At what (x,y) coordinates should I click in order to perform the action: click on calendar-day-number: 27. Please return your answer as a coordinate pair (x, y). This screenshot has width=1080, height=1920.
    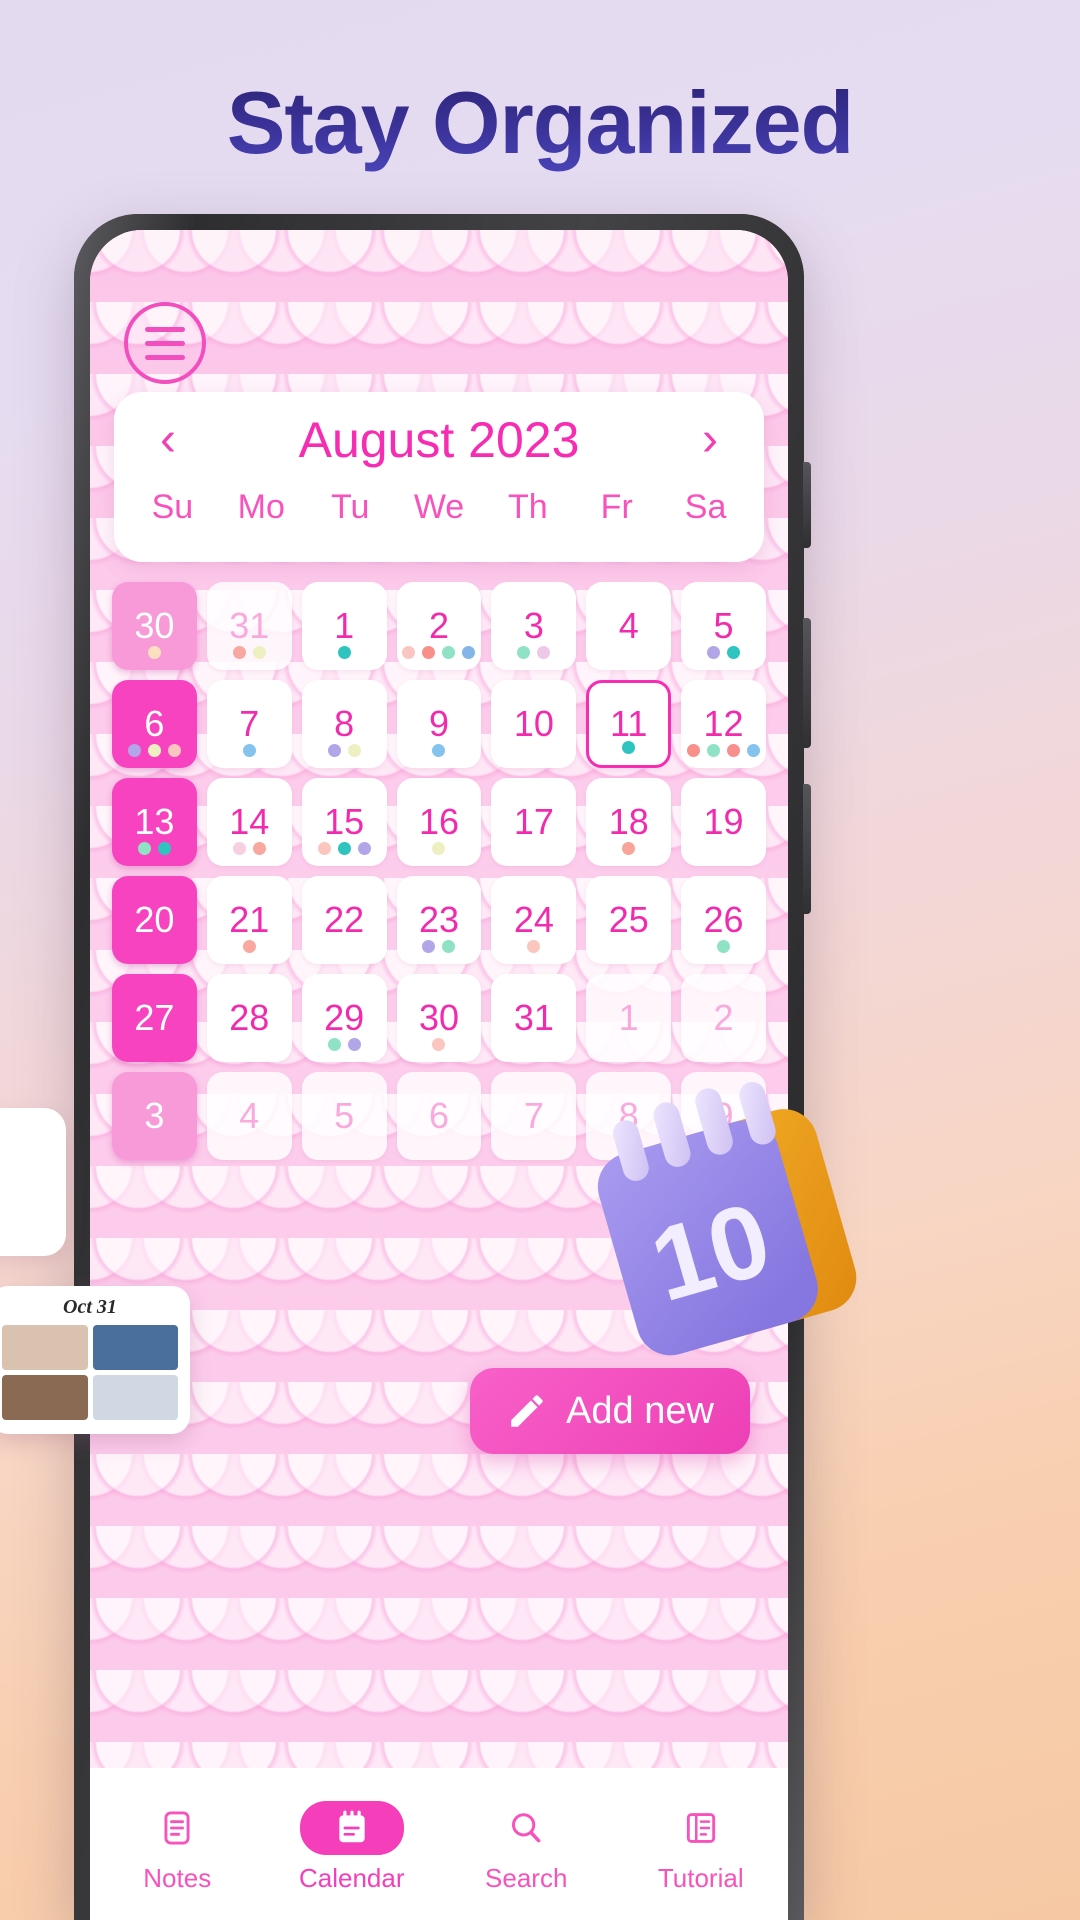
    Looking at the image, I should click on (154, 1017).